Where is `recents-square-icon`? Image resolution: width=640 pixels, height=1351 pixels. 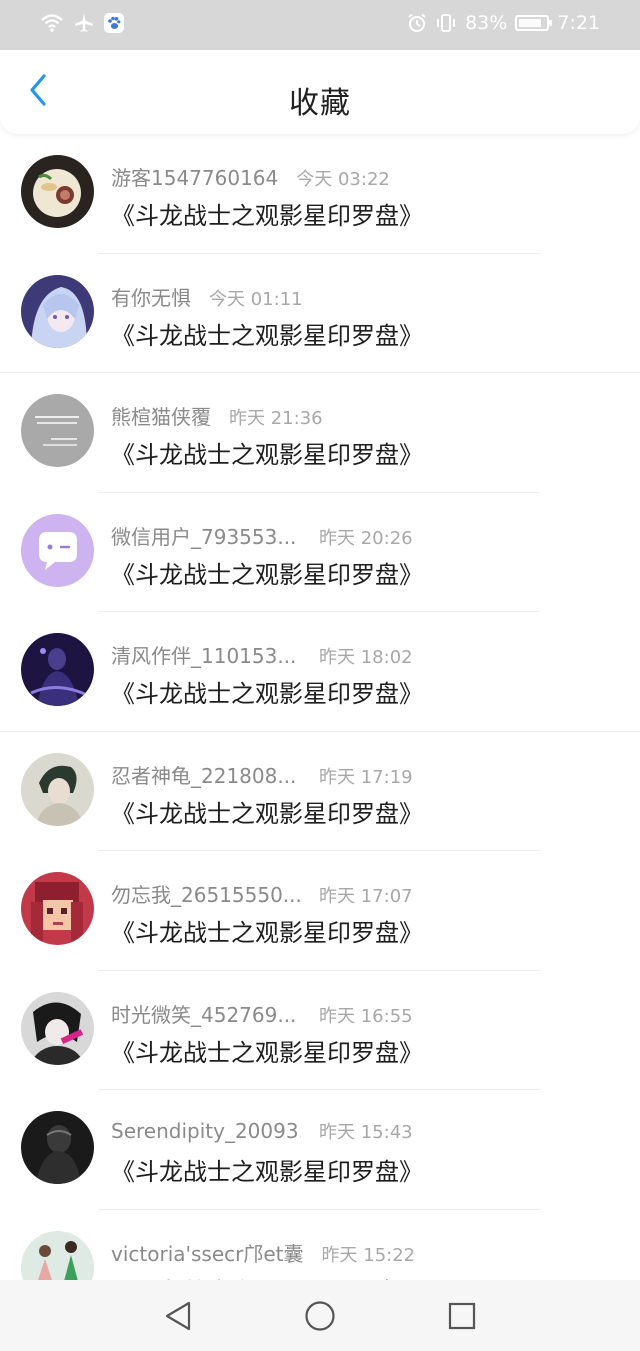
recents-square-icon is located at coordinates (462, 1316).